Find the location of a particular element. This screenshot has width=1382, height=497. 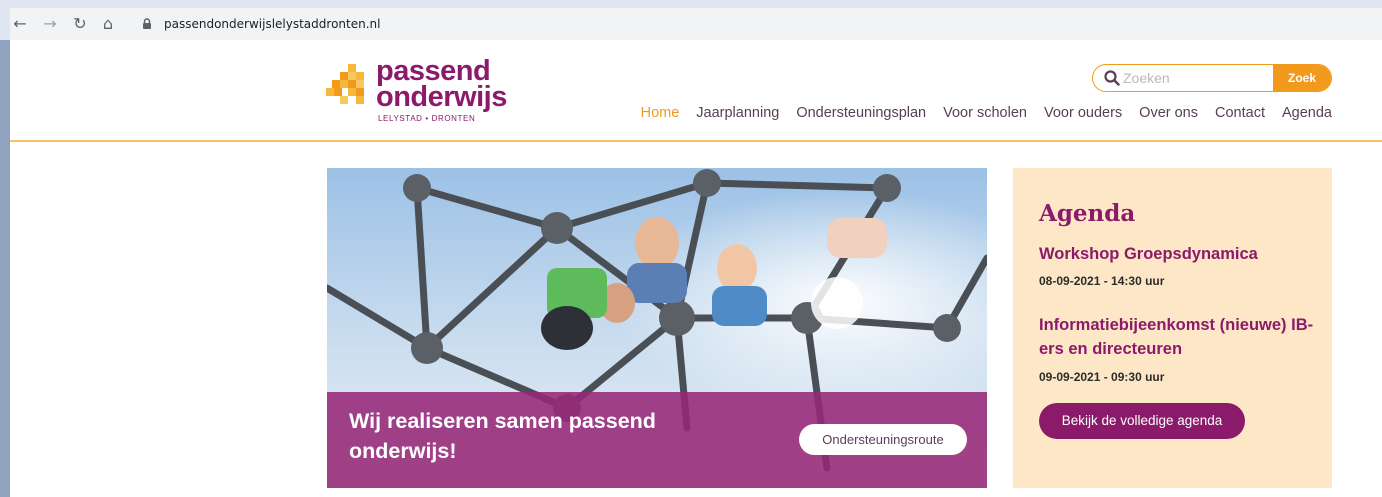

nav-item-agenda: Agenda is located at coordinates (1307, 115).